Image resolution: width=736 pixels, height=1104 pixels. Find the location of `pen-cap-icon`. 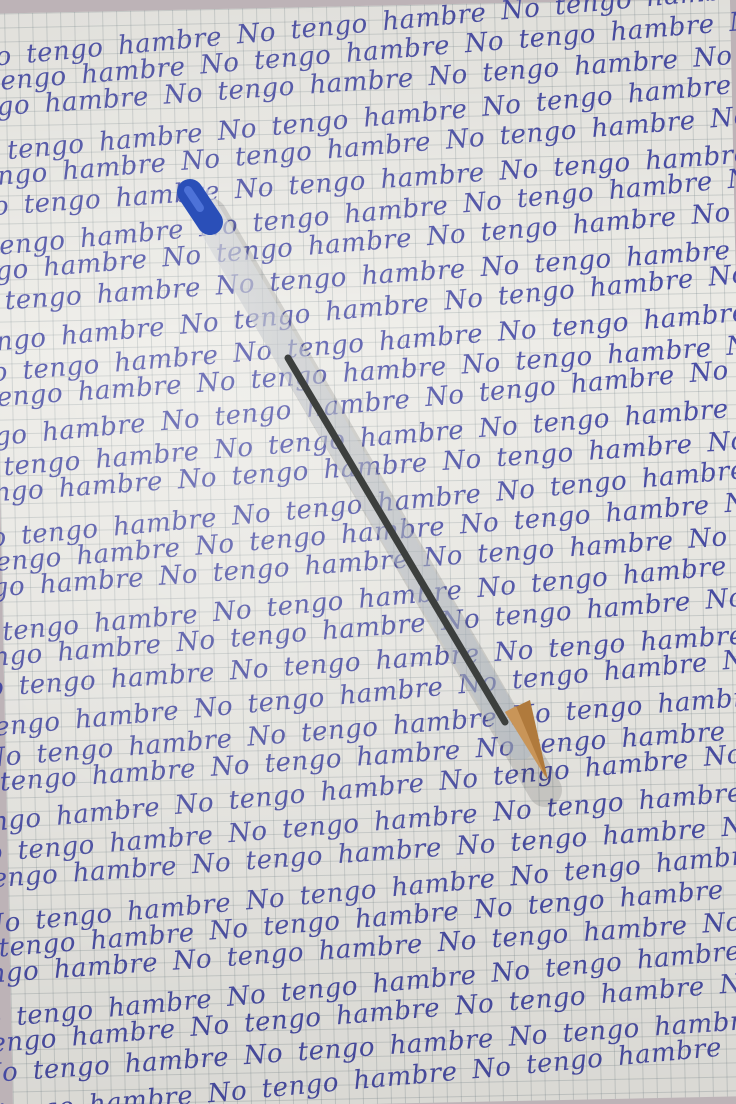

pen-cap-icon is located at coordinates (200, 207).